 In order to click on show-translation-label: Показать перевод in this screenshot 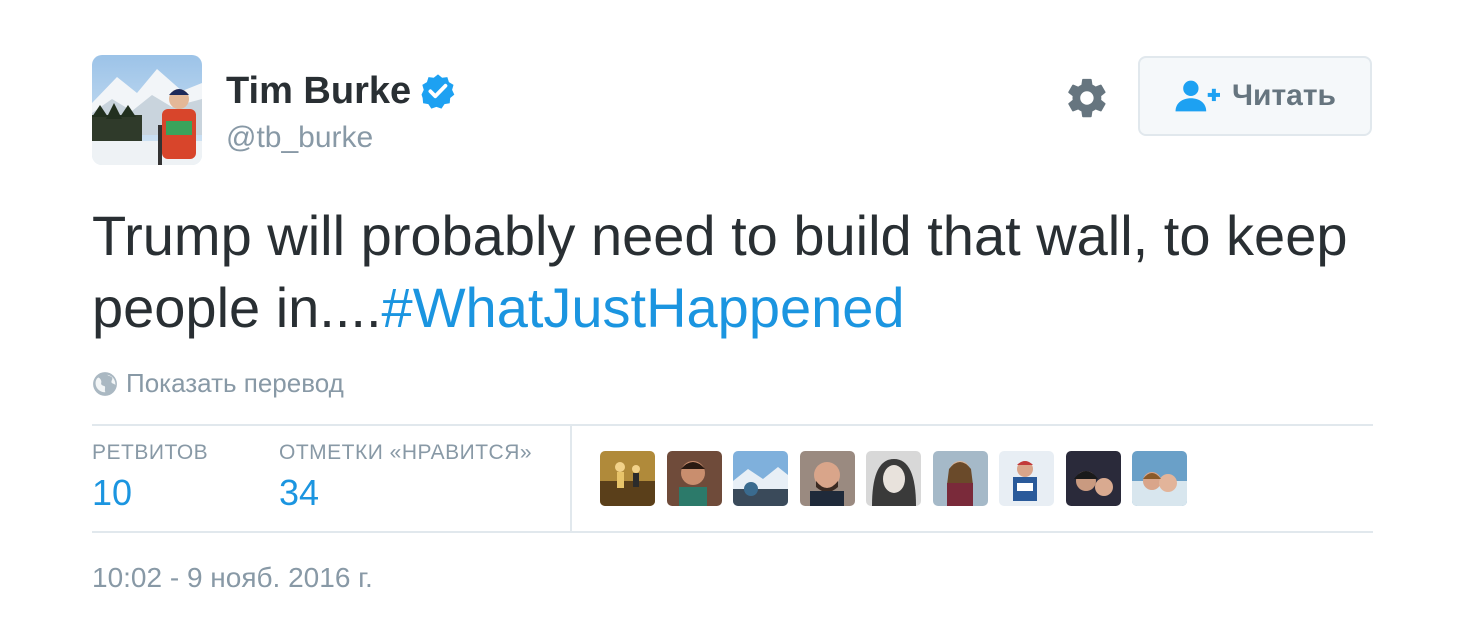, I will do `click(235, 383)`.